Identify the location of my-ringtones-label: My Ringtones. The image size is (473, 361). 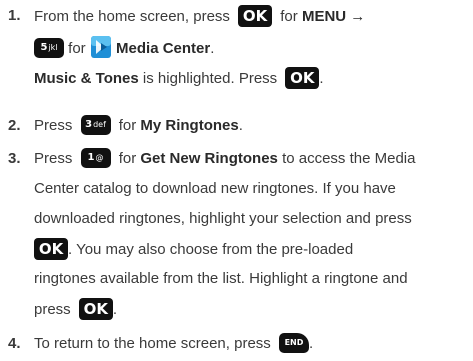
(189, 125).